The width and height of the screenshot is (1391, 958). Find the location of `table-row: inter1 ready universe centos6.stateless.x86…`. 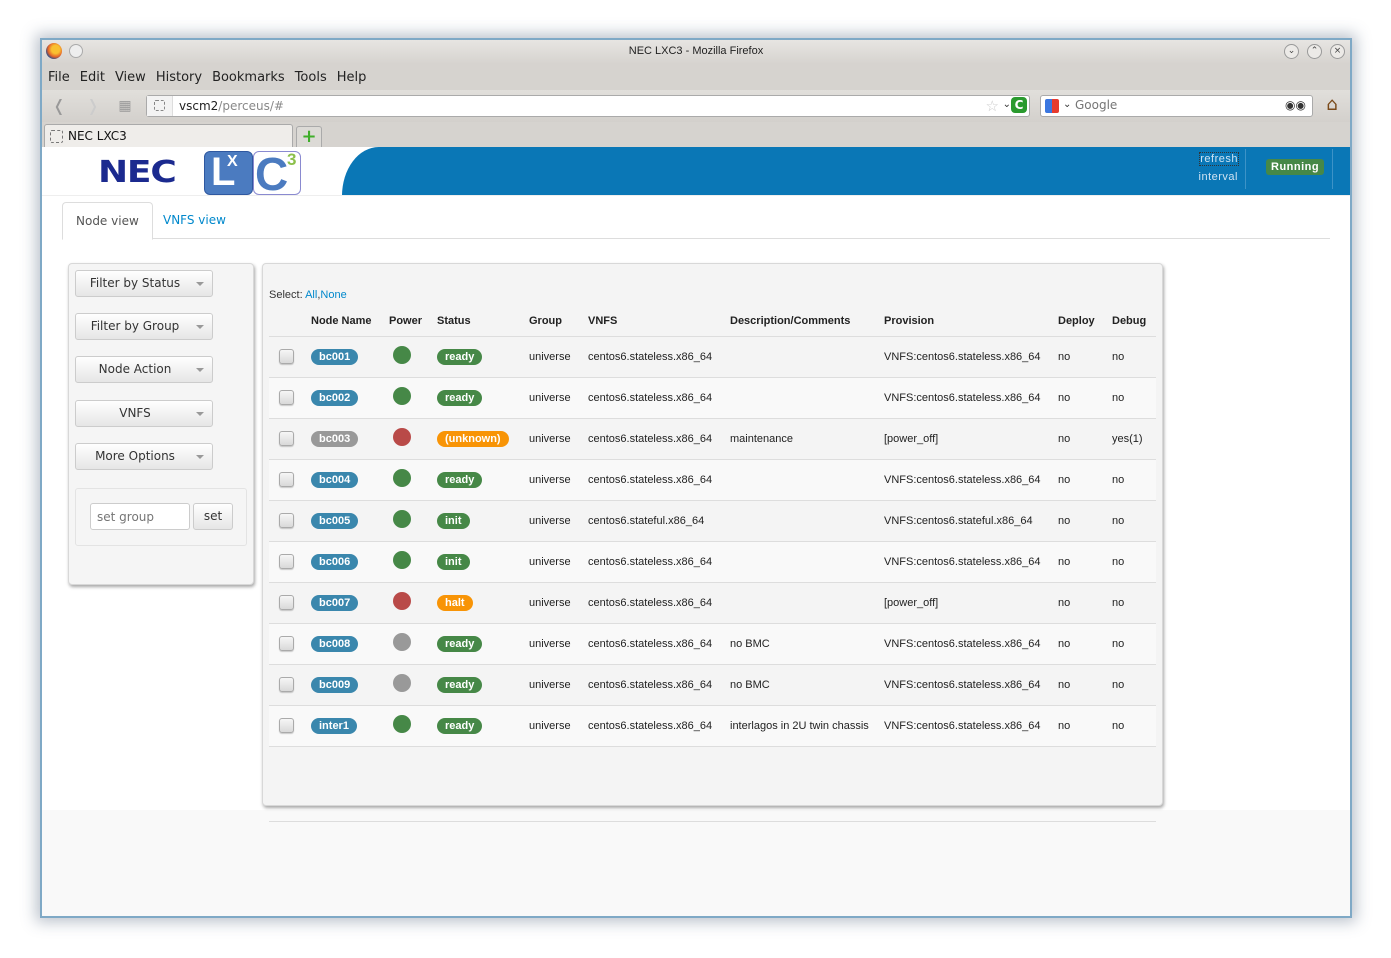

table-row: inter1 ready universe centos6.stateless.x86… is located at coordinates (712, 726).